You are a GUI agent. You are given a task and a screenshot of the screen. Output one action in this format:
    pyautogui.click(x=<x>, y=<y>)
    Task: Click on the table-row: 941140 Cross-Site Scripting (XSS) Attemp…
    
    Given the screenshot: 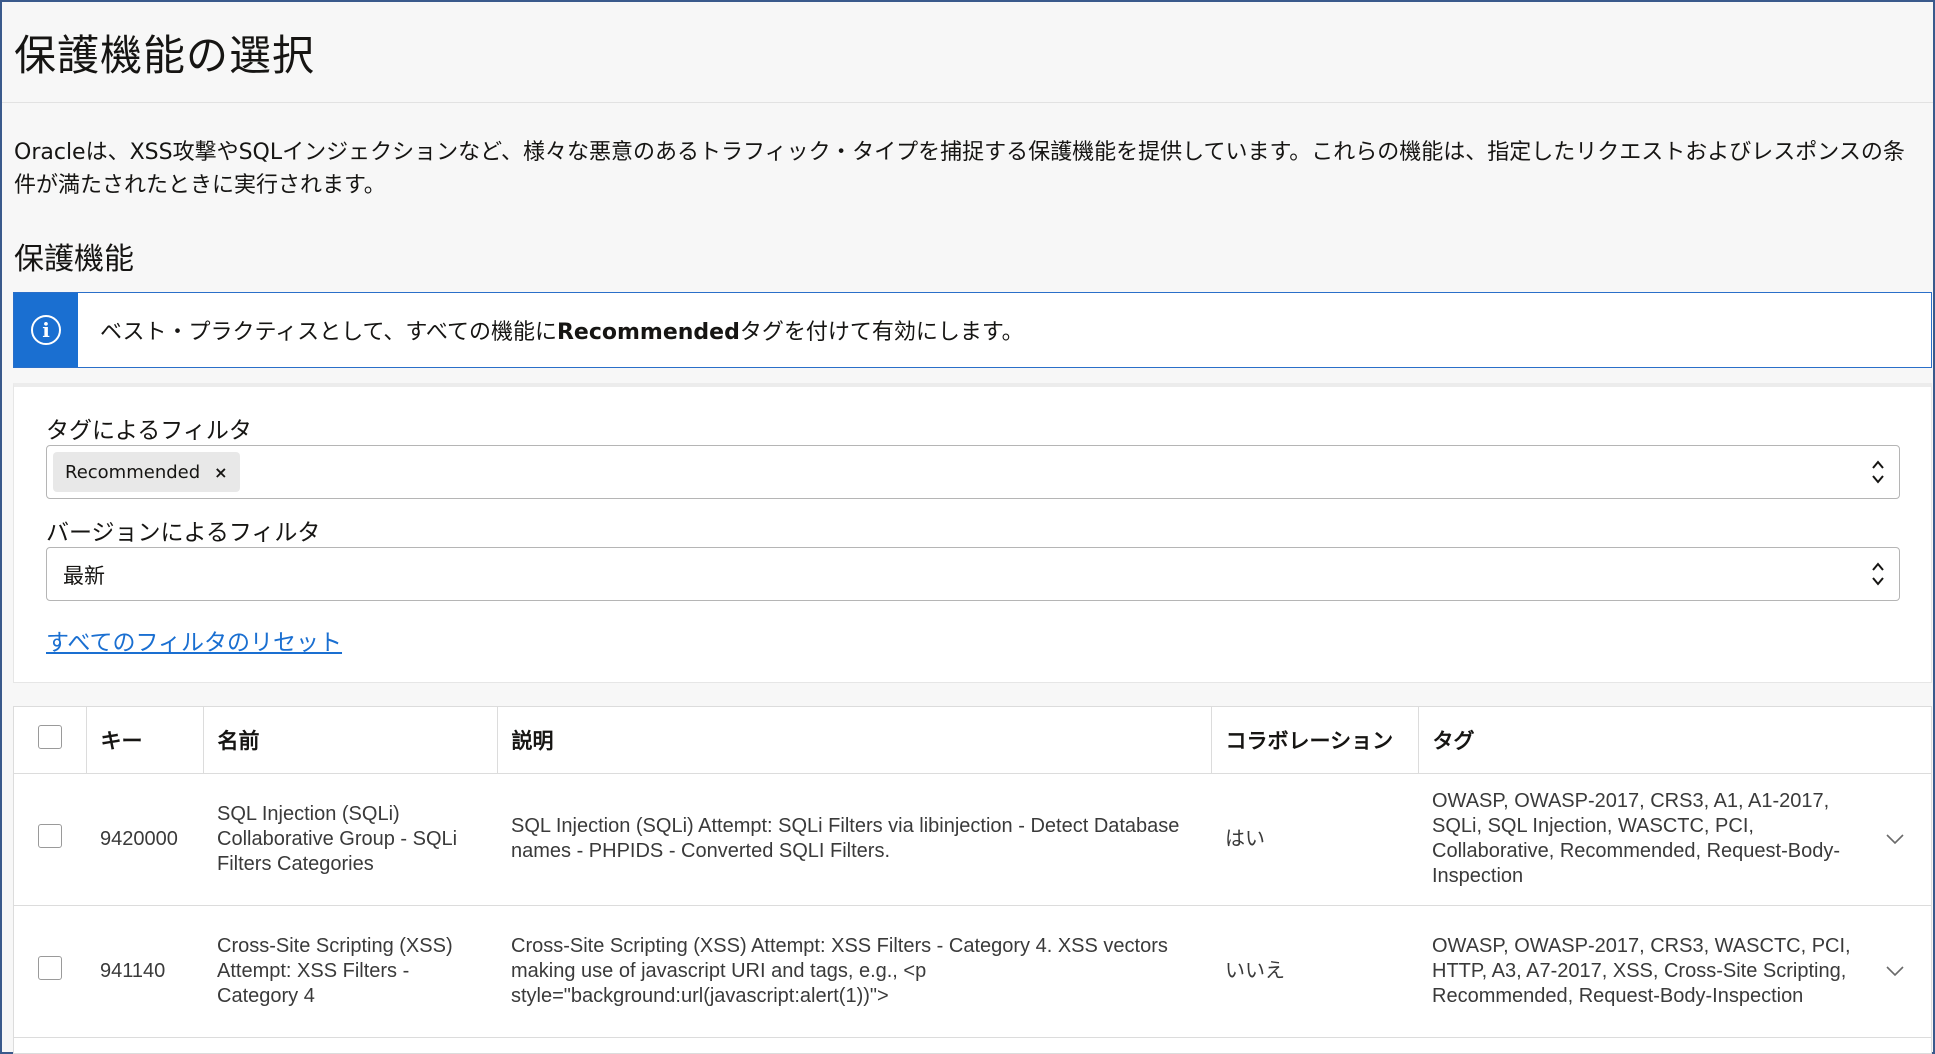 What is the action you would take?
    pyautogui.click(x=972, y=971)
    